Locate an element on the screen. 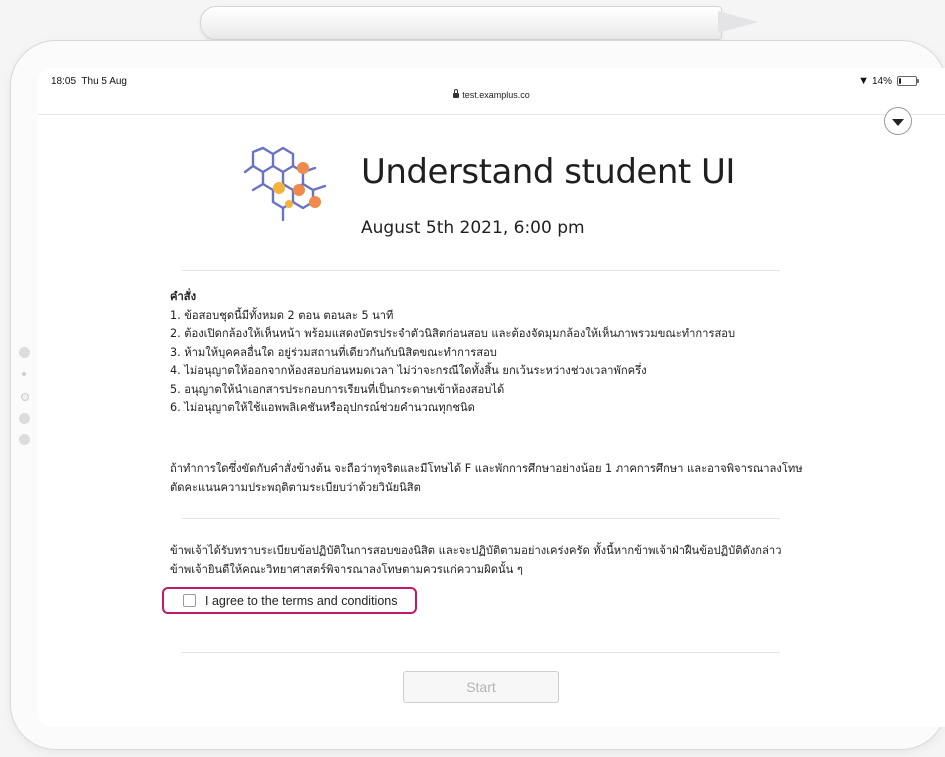  molecule-logo is located at coordinates (285, 184).